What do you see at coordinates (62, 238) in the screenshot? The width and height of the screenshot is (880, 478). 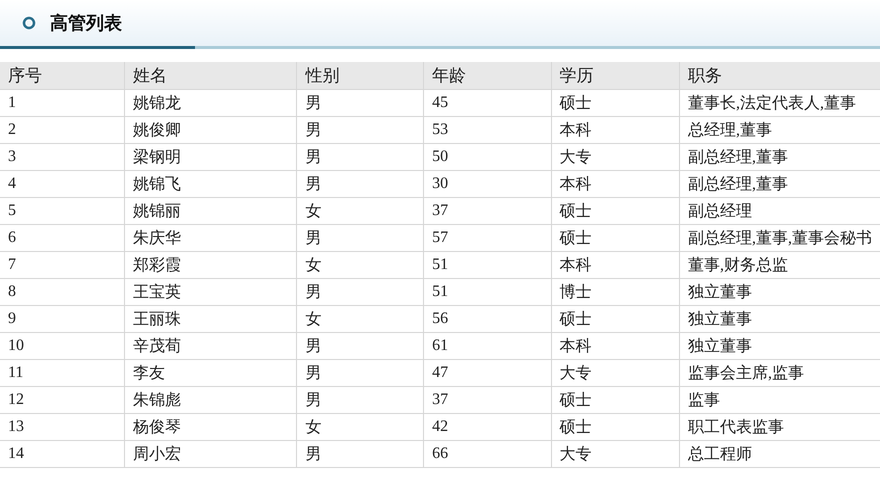 I see `table-cell: 6` at bounding box center [62, 238].